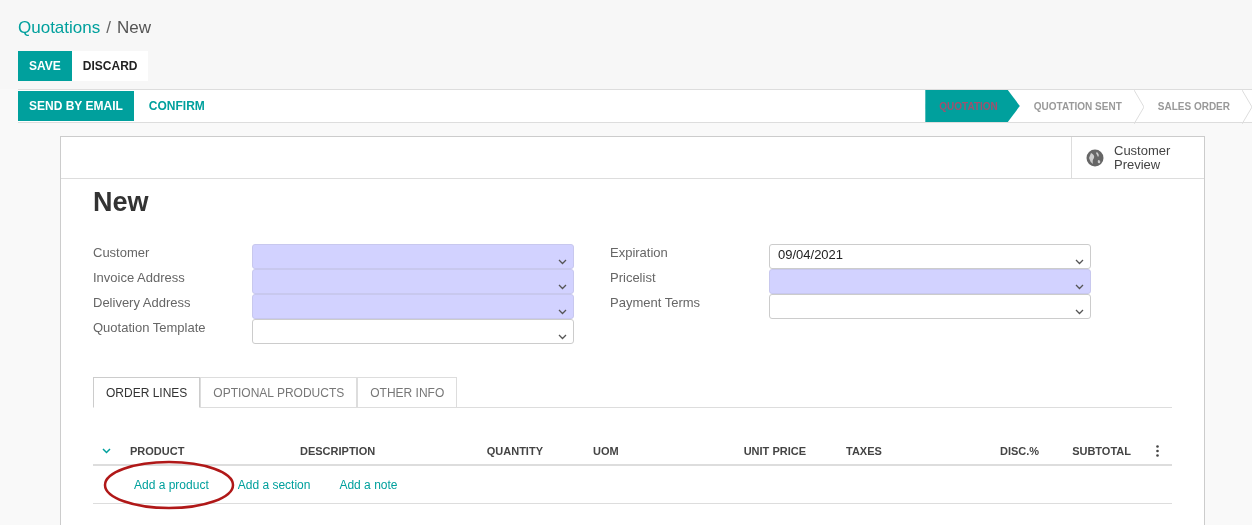  I want to click on field-label: Invoice Address, so click(139, 278).